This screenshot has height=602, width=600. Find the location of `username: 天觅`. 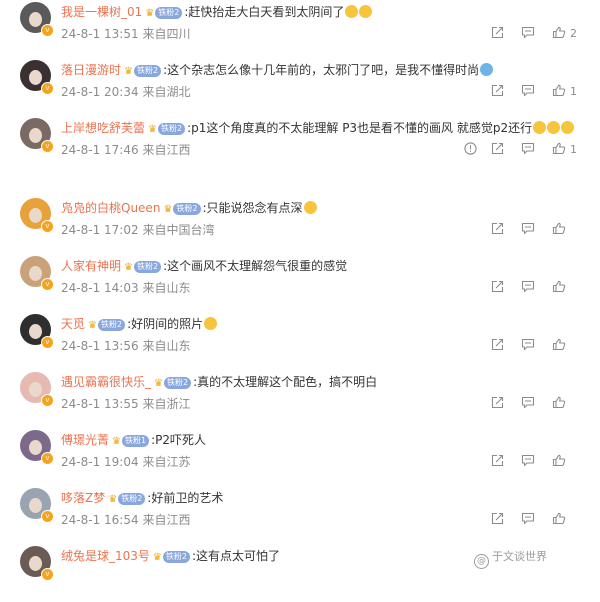

username: 天觅 is located at coordinates (73, 324).